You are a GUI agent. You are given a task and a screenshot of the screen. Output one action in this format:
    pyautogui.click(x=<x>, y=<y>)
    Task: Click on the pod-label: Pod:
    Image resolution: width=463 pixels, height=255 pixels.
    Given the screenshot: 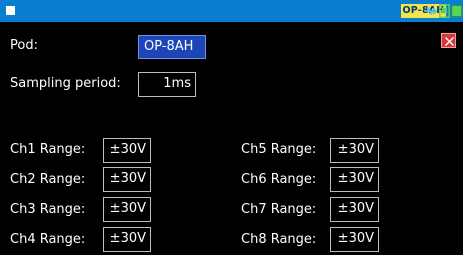 What is the action you would take?
    pyautogui.click(x=24, y=45)
    